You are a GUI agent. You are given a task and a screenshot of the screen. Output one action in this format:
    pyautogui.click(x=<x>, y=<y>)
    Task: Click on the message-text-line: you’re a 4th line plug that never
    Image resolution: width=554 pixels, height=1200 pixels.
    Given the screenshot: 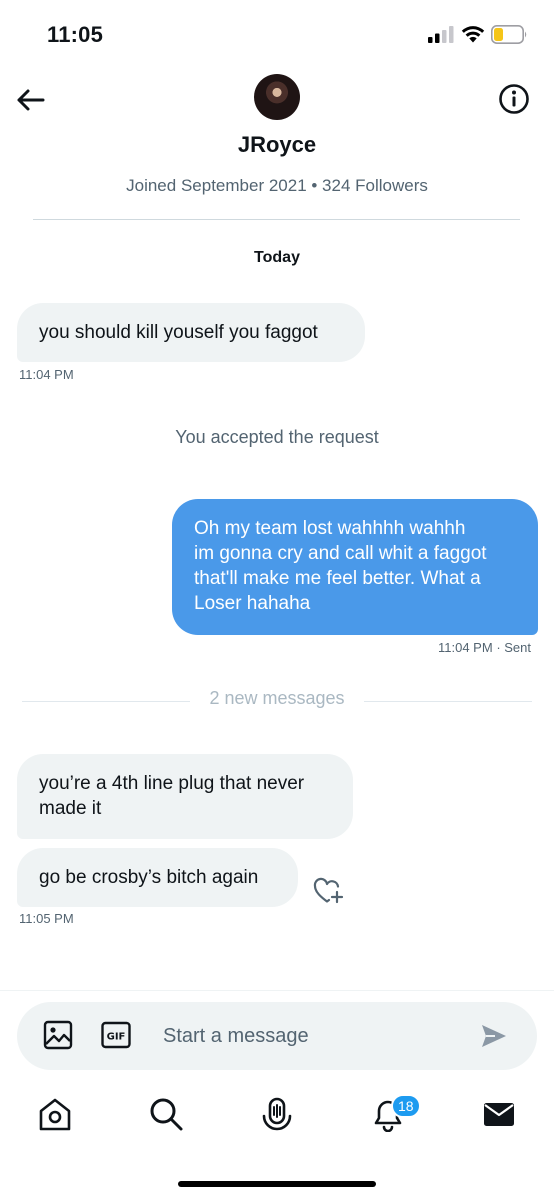 What is the action you would take?
    pyautogui.click(x=172, y=783)
    